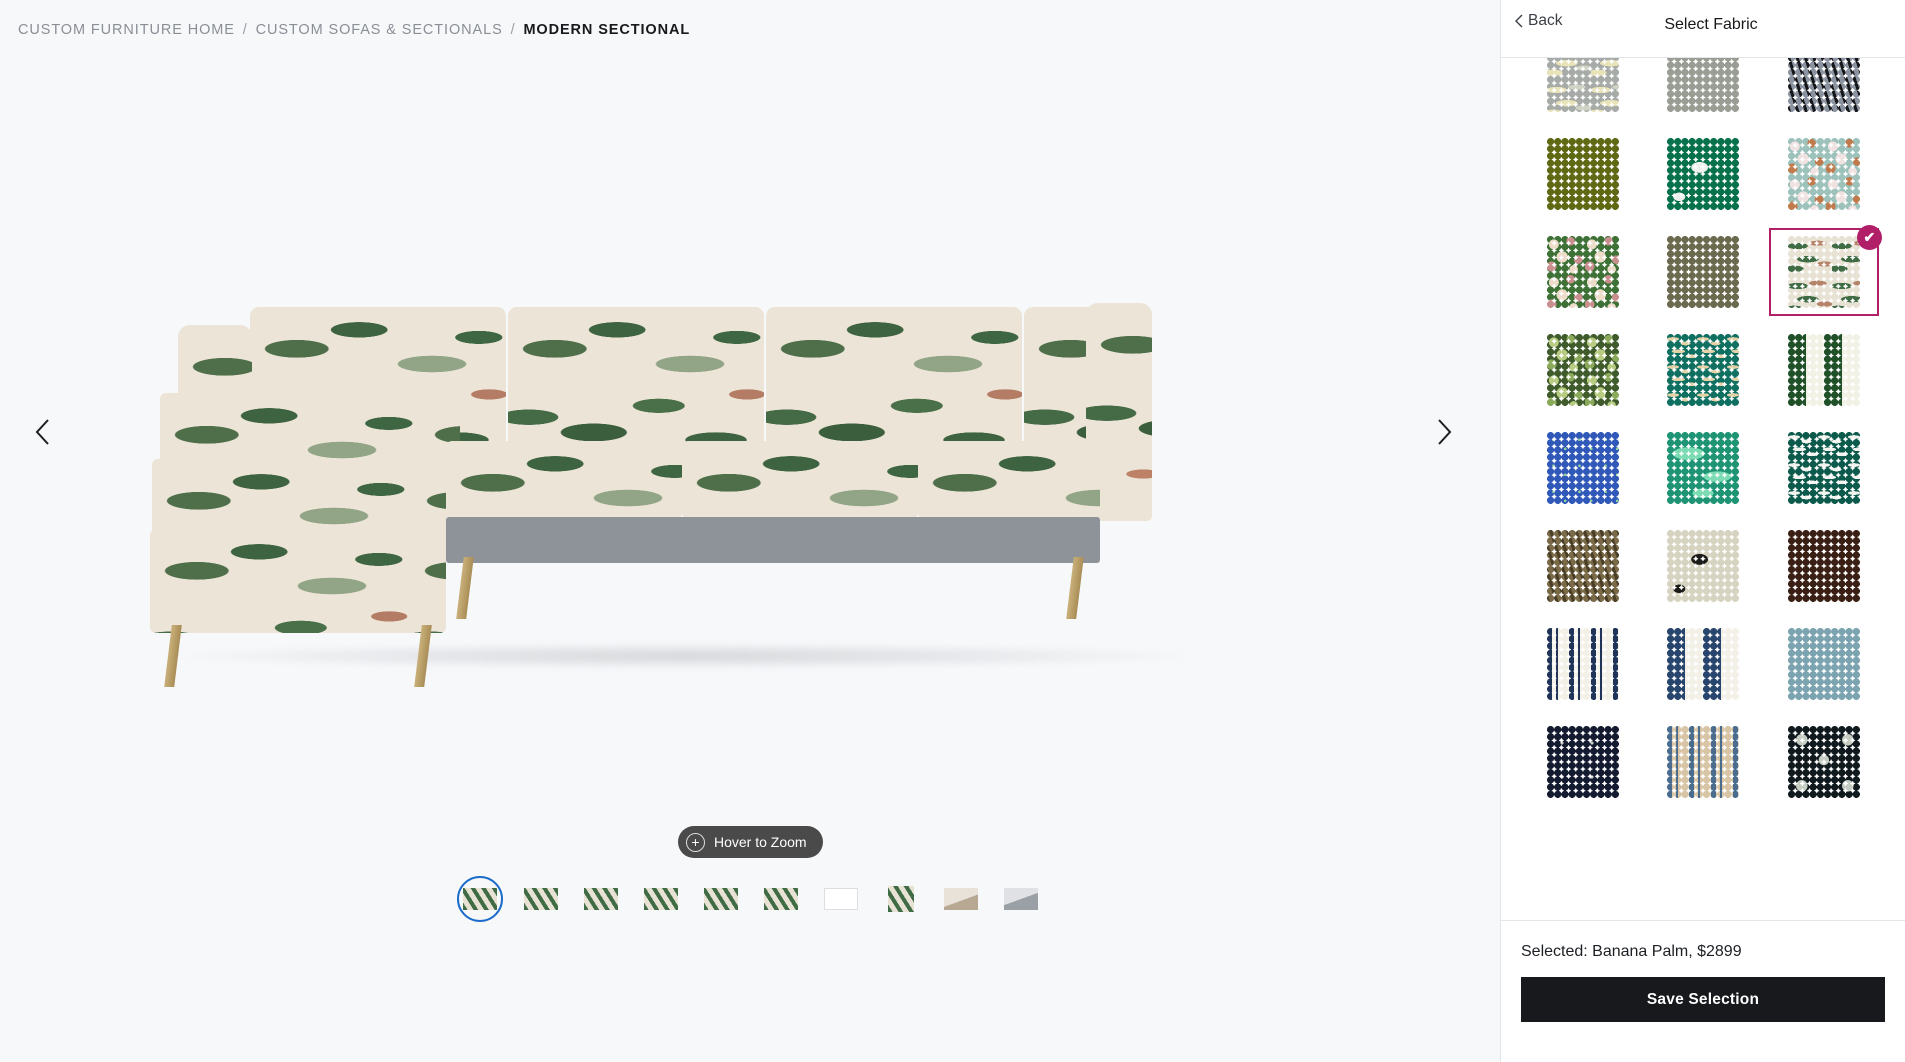 The height and width of the screenshot is (1062, 1905). Describe the element at coordinates (901, 899) in the screenshot. I see `thumbnail-fabric-closeup` at that location.